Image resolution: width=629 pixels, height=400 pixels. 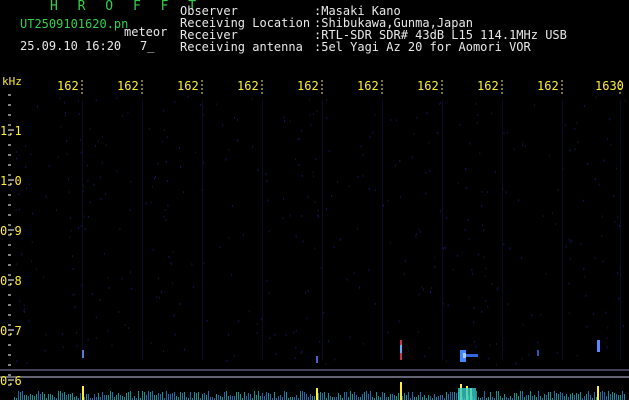 What do you see at coordinates (11, 381) in the screenshot?
I see `y-tick-label: 0.6` at bounding box center [11, 381].